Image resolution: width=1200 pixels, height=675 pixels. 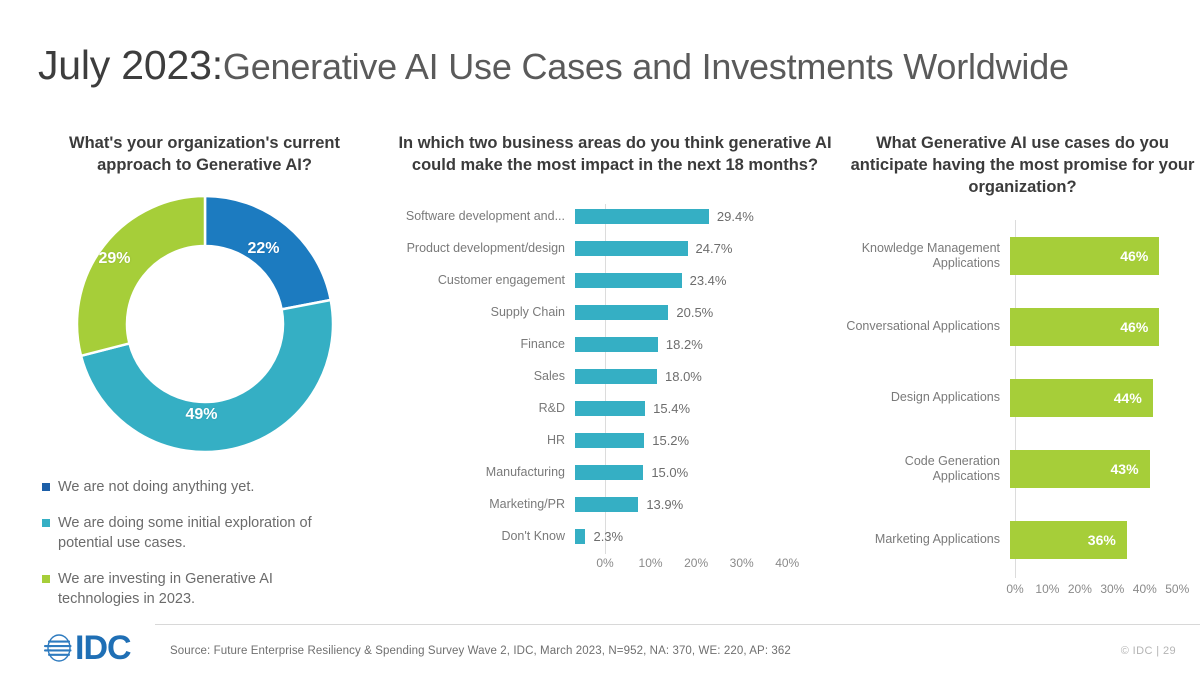 What do you see at coordinates (684, 344) in the screenshot?
I see `bar-value-label: 18.2%` at bounding box center [684, 344].